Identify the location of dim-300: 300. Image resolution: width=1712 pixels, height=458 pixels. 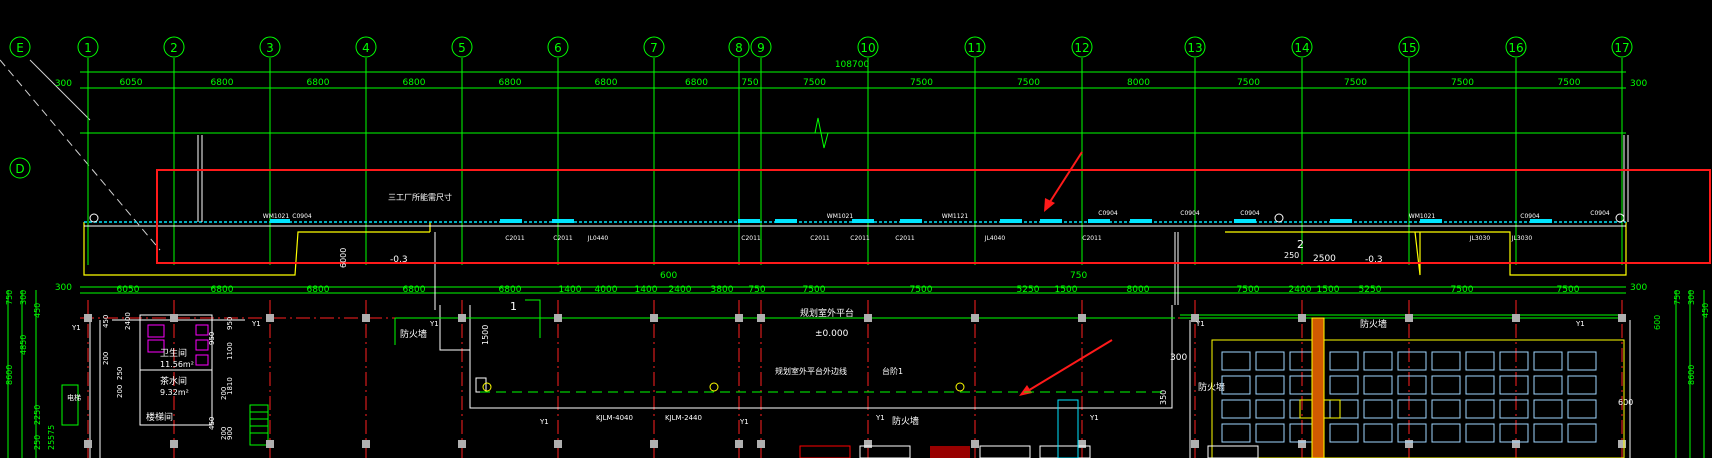
(1178, 358).